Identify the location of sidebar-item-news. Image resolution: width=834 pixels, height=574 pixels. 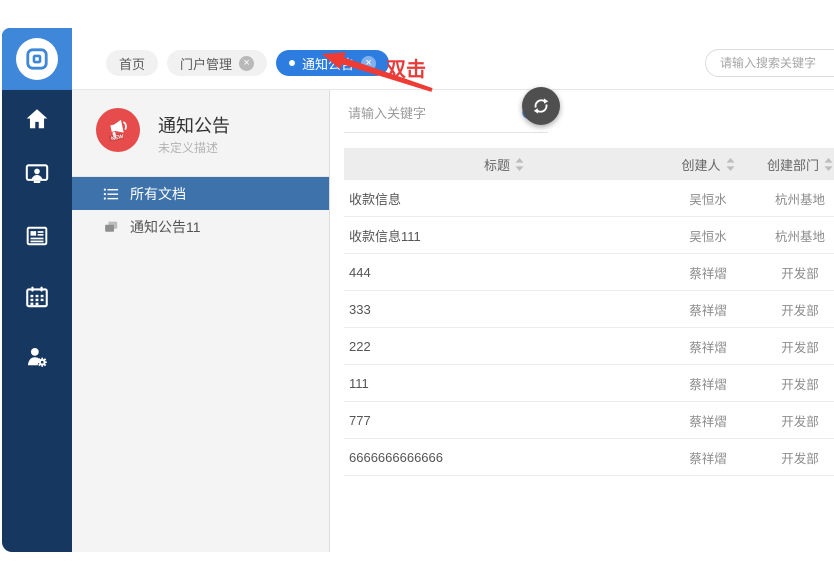
(37, 236).